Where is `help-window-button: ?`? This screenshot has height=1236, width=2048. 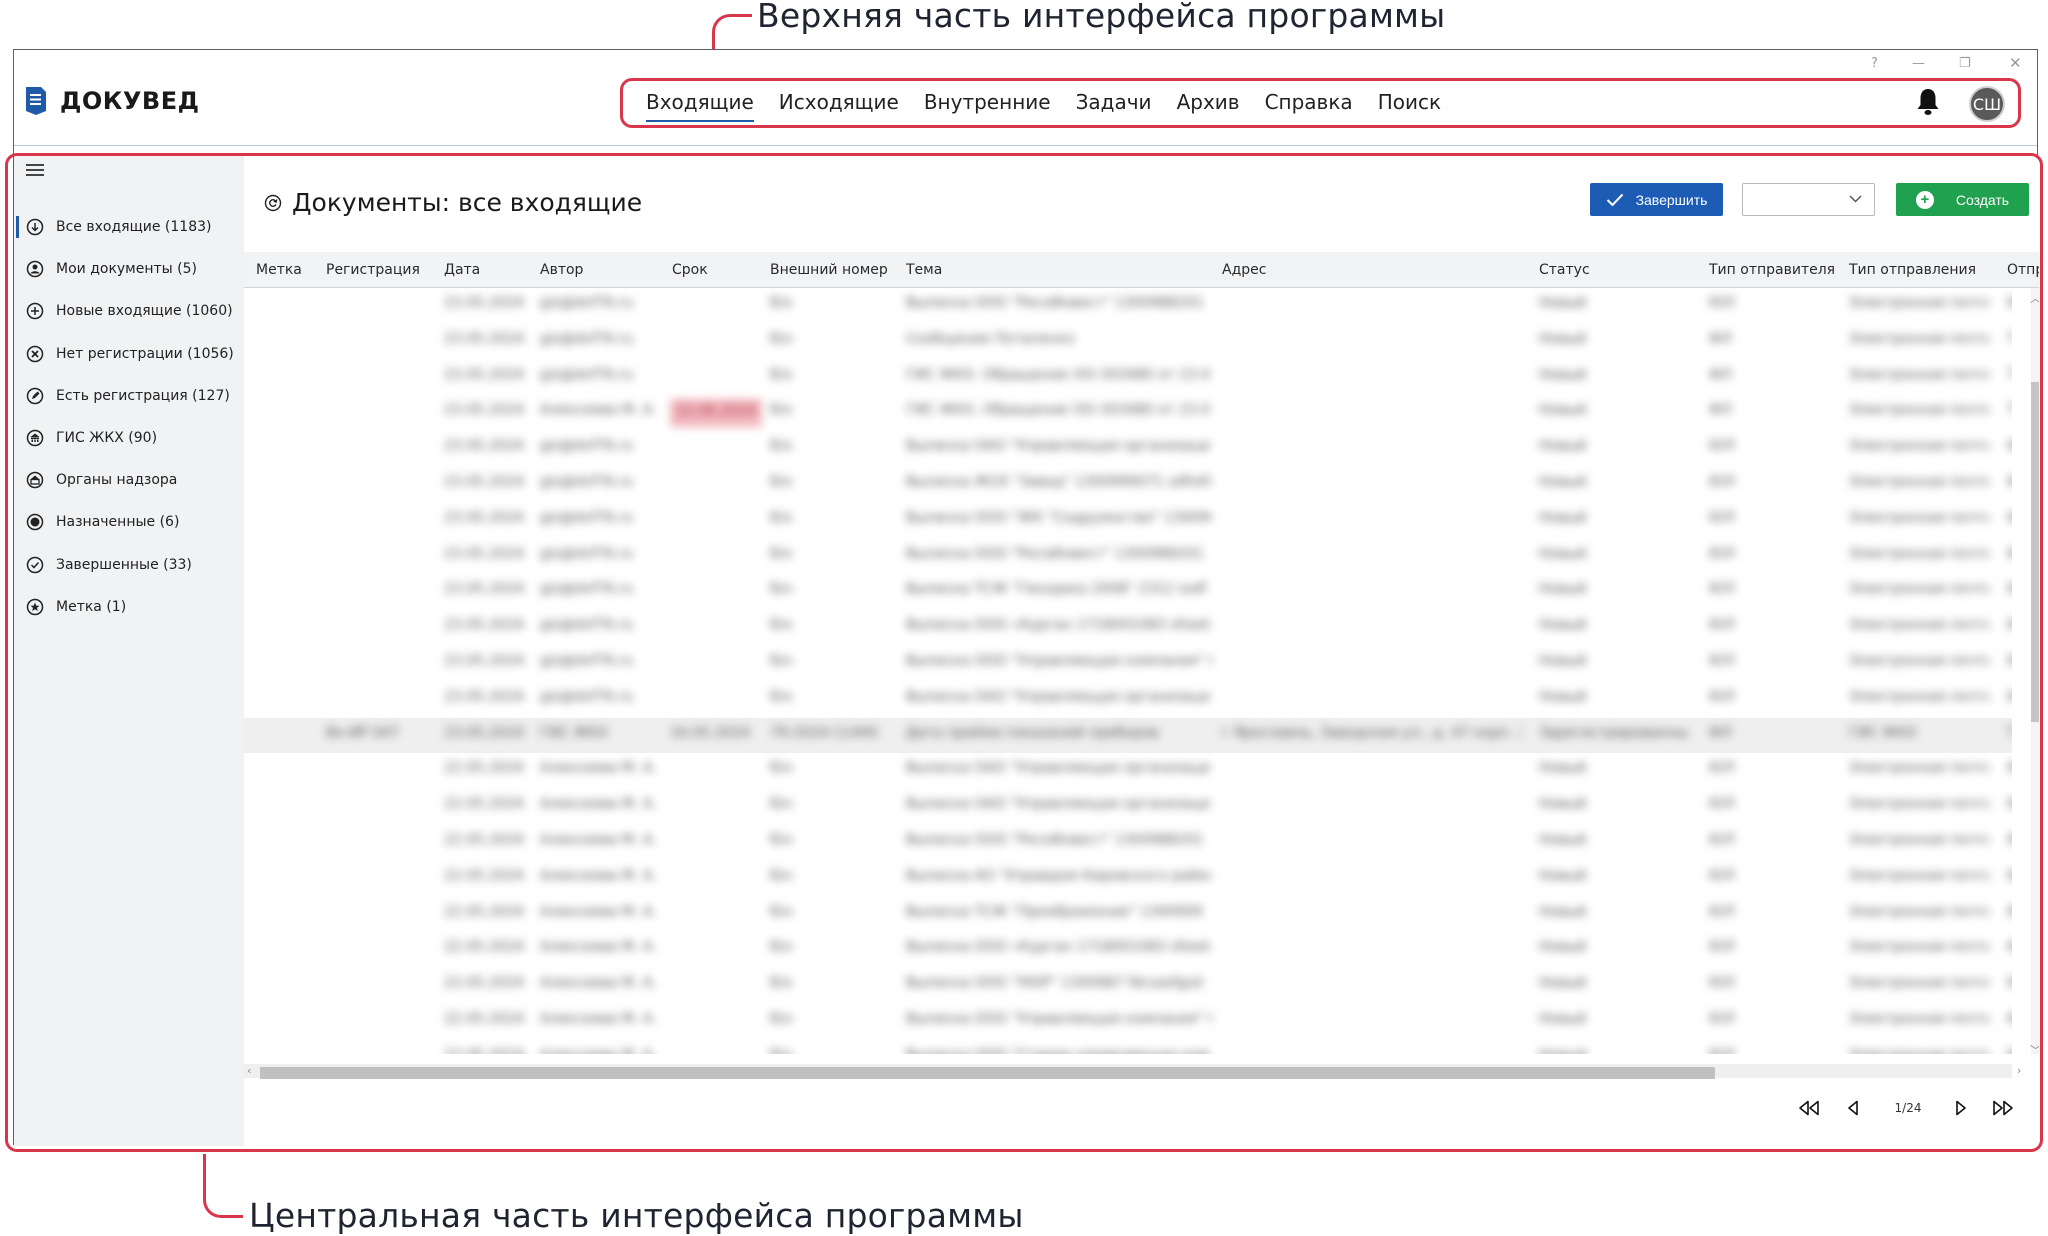 help-window-button: ? is located at coordinates (1874, 63).